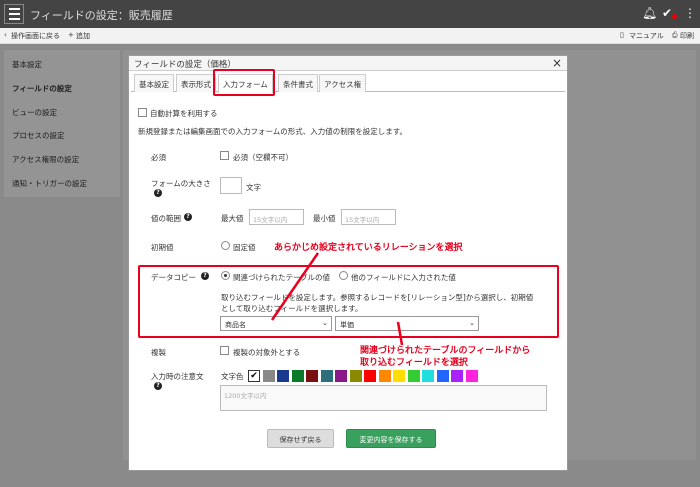  What do you see at coordinates (184, 113) in the screenshot?
I see `auto-calc-label: 自動計算を利用する` at bounding box center [184, 113].